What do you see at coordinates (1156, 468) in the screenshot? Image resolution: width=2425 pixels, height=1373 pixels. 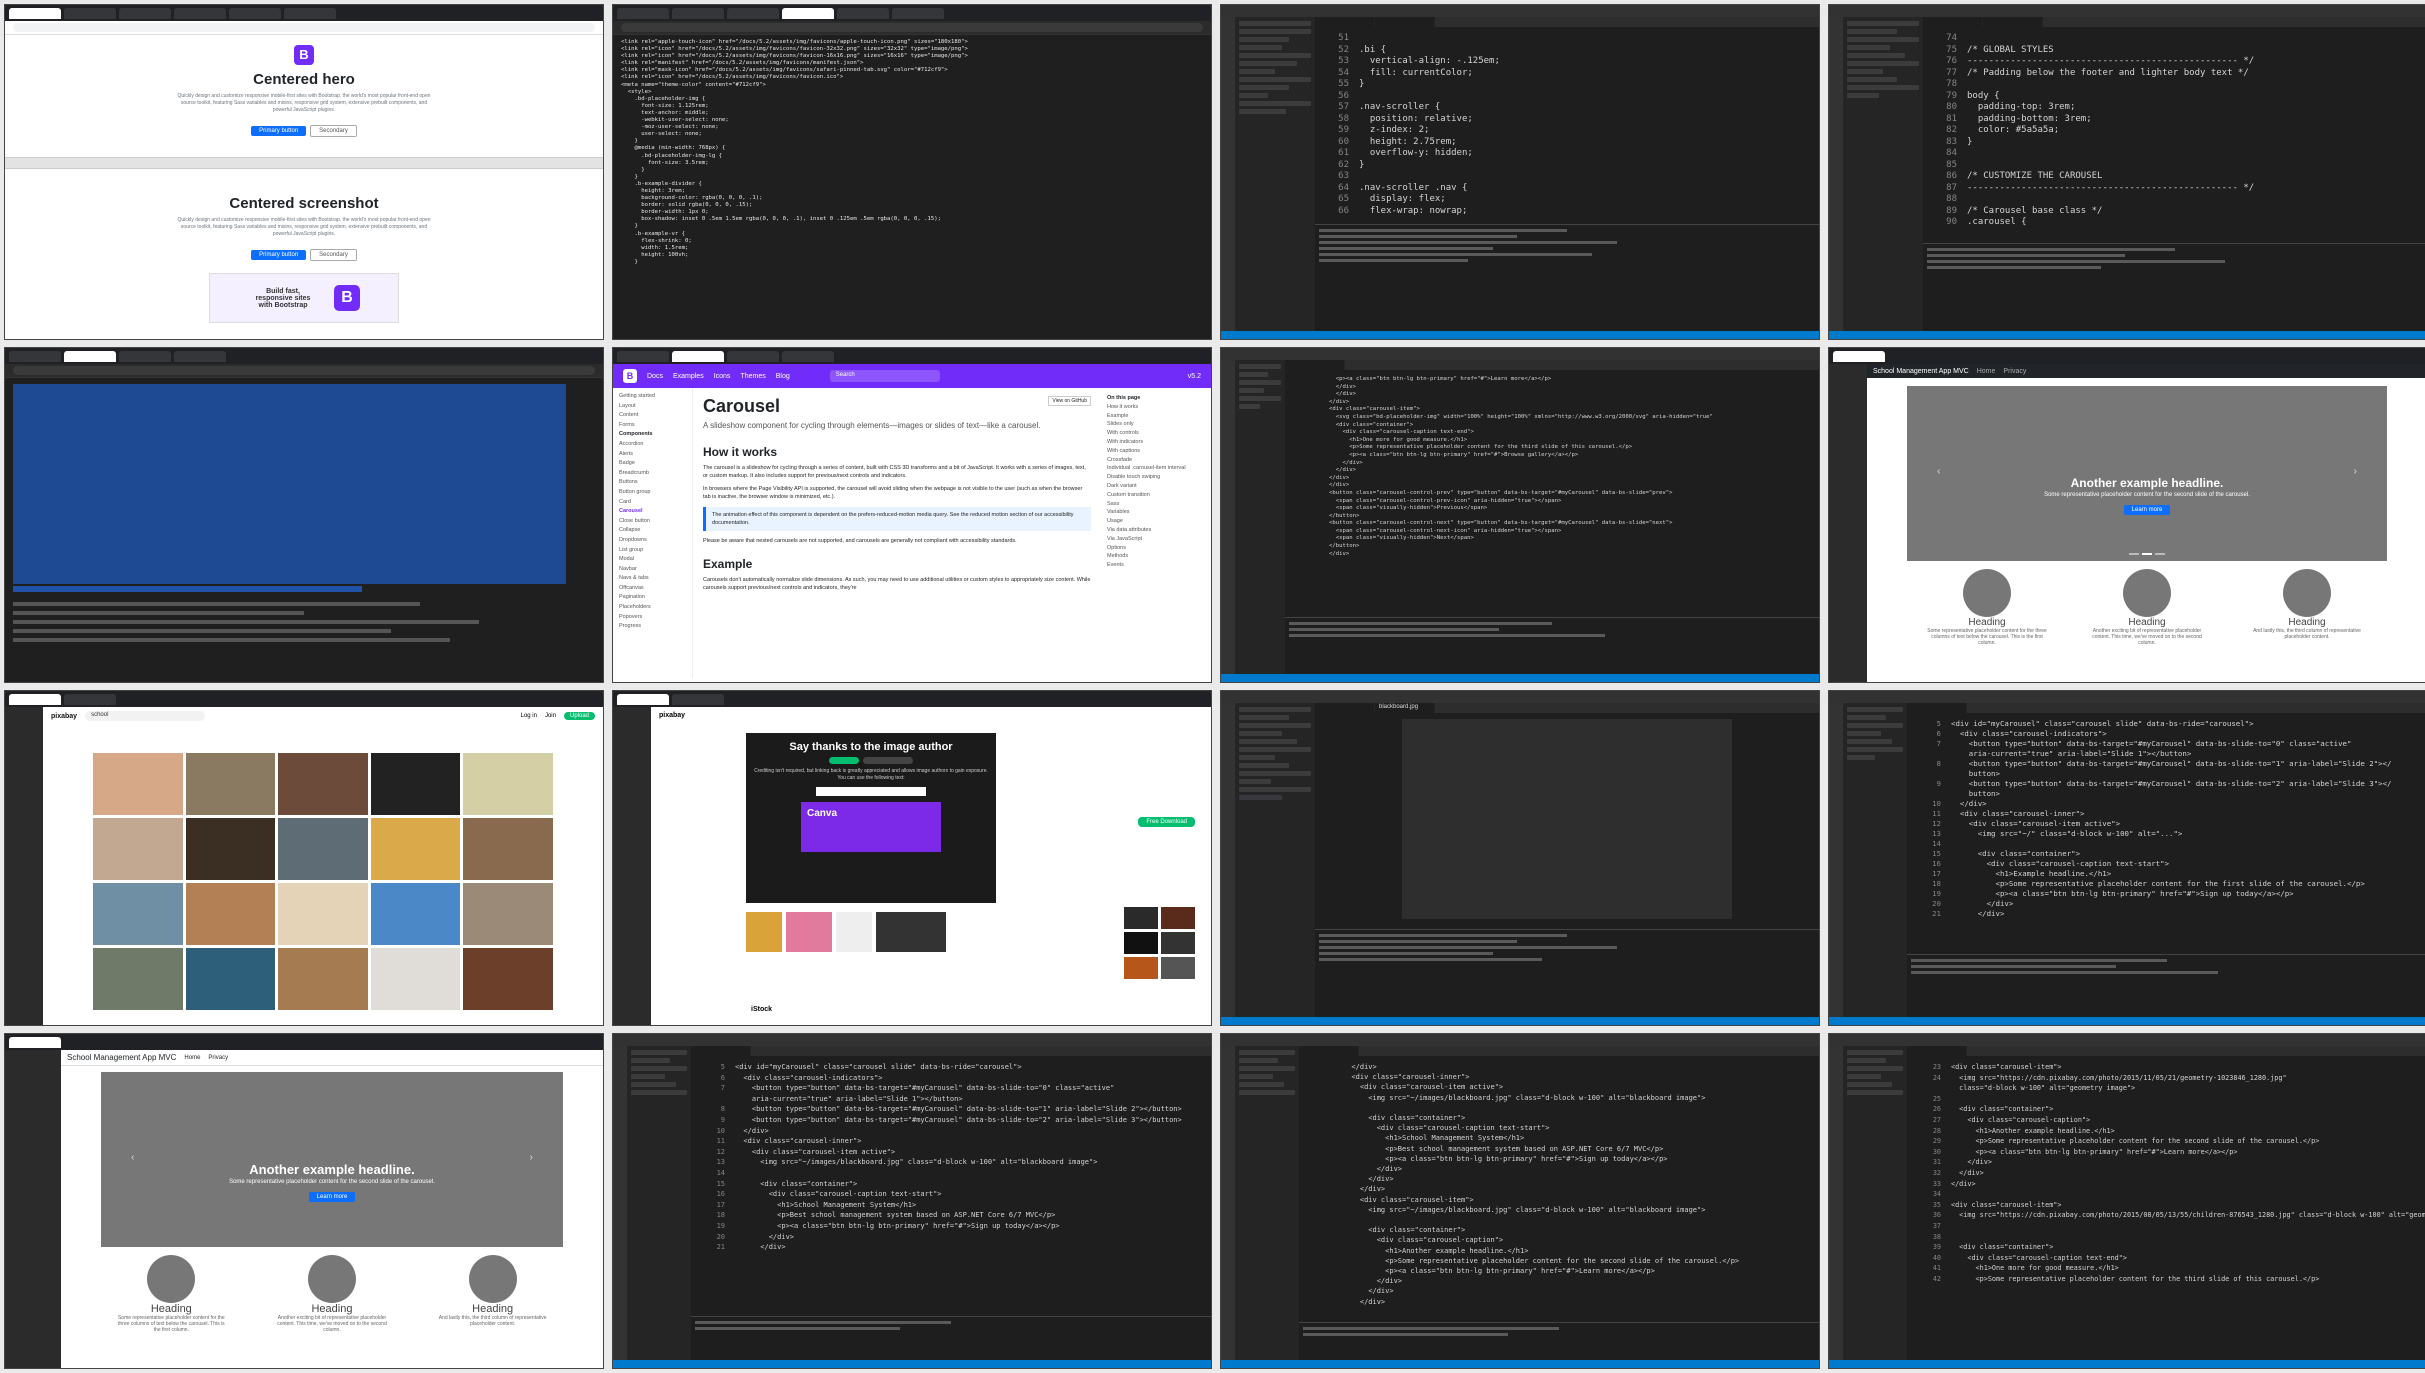 I see `toc-item: Individual .carousel-item interval` at bounding box center [1156, 468].